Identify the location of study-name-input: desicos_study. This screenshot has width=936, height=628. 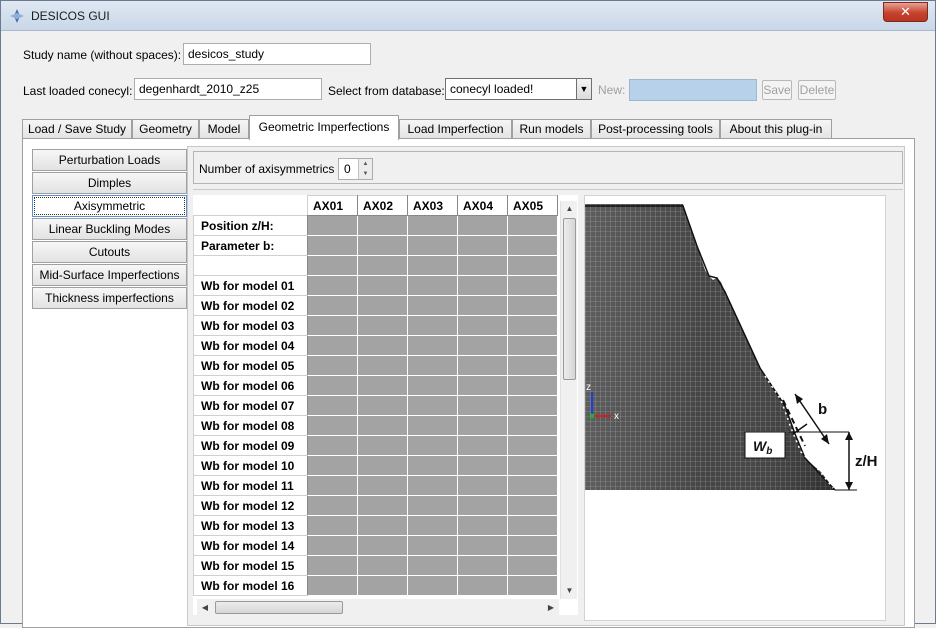
(277, 54).